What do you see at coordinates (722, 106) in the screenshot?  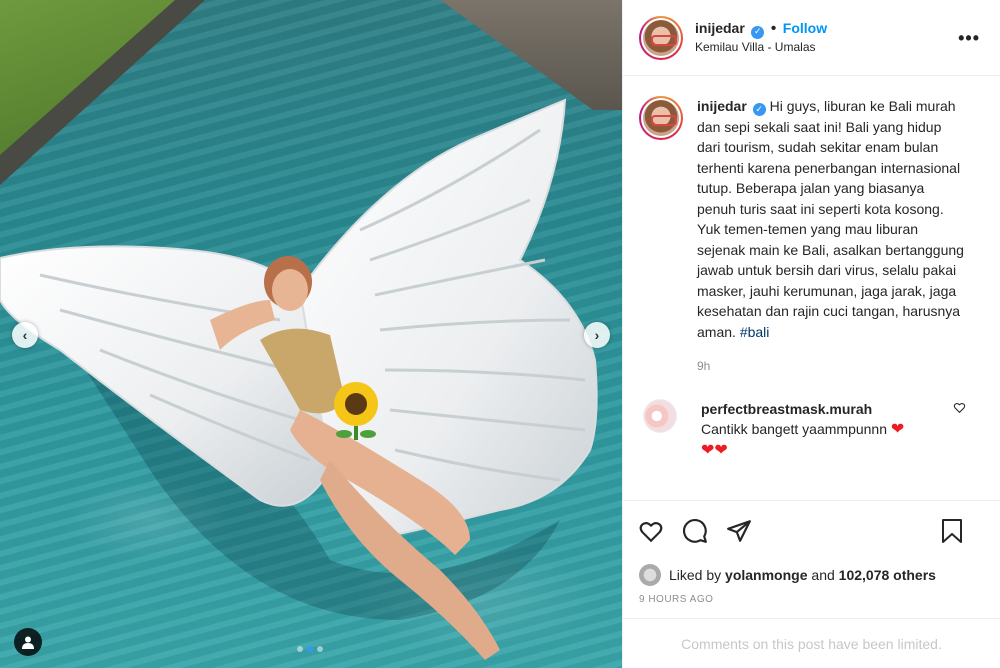 I see `caption-username: inijedar` at bounding box center [722, 106].